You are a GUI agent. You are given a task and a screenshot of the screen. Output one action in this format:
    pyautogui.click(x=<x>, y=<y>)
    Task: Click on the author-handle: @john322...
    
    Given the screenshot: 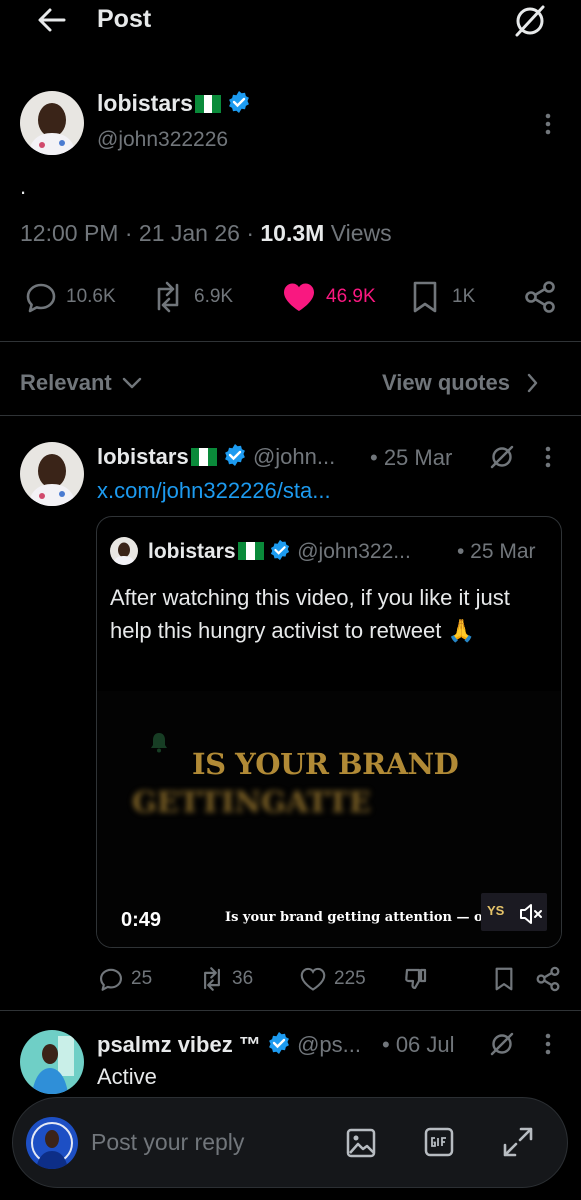 What is the action you would take?
    pyautogui.click(x=354, y=551)
    